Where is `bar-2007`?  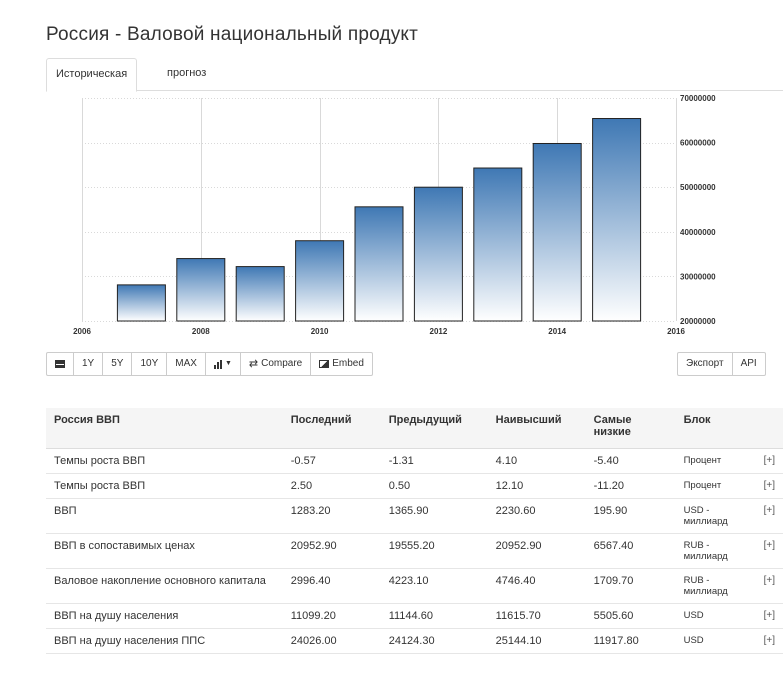 bar-2007 is located at coordinates (141, 303).